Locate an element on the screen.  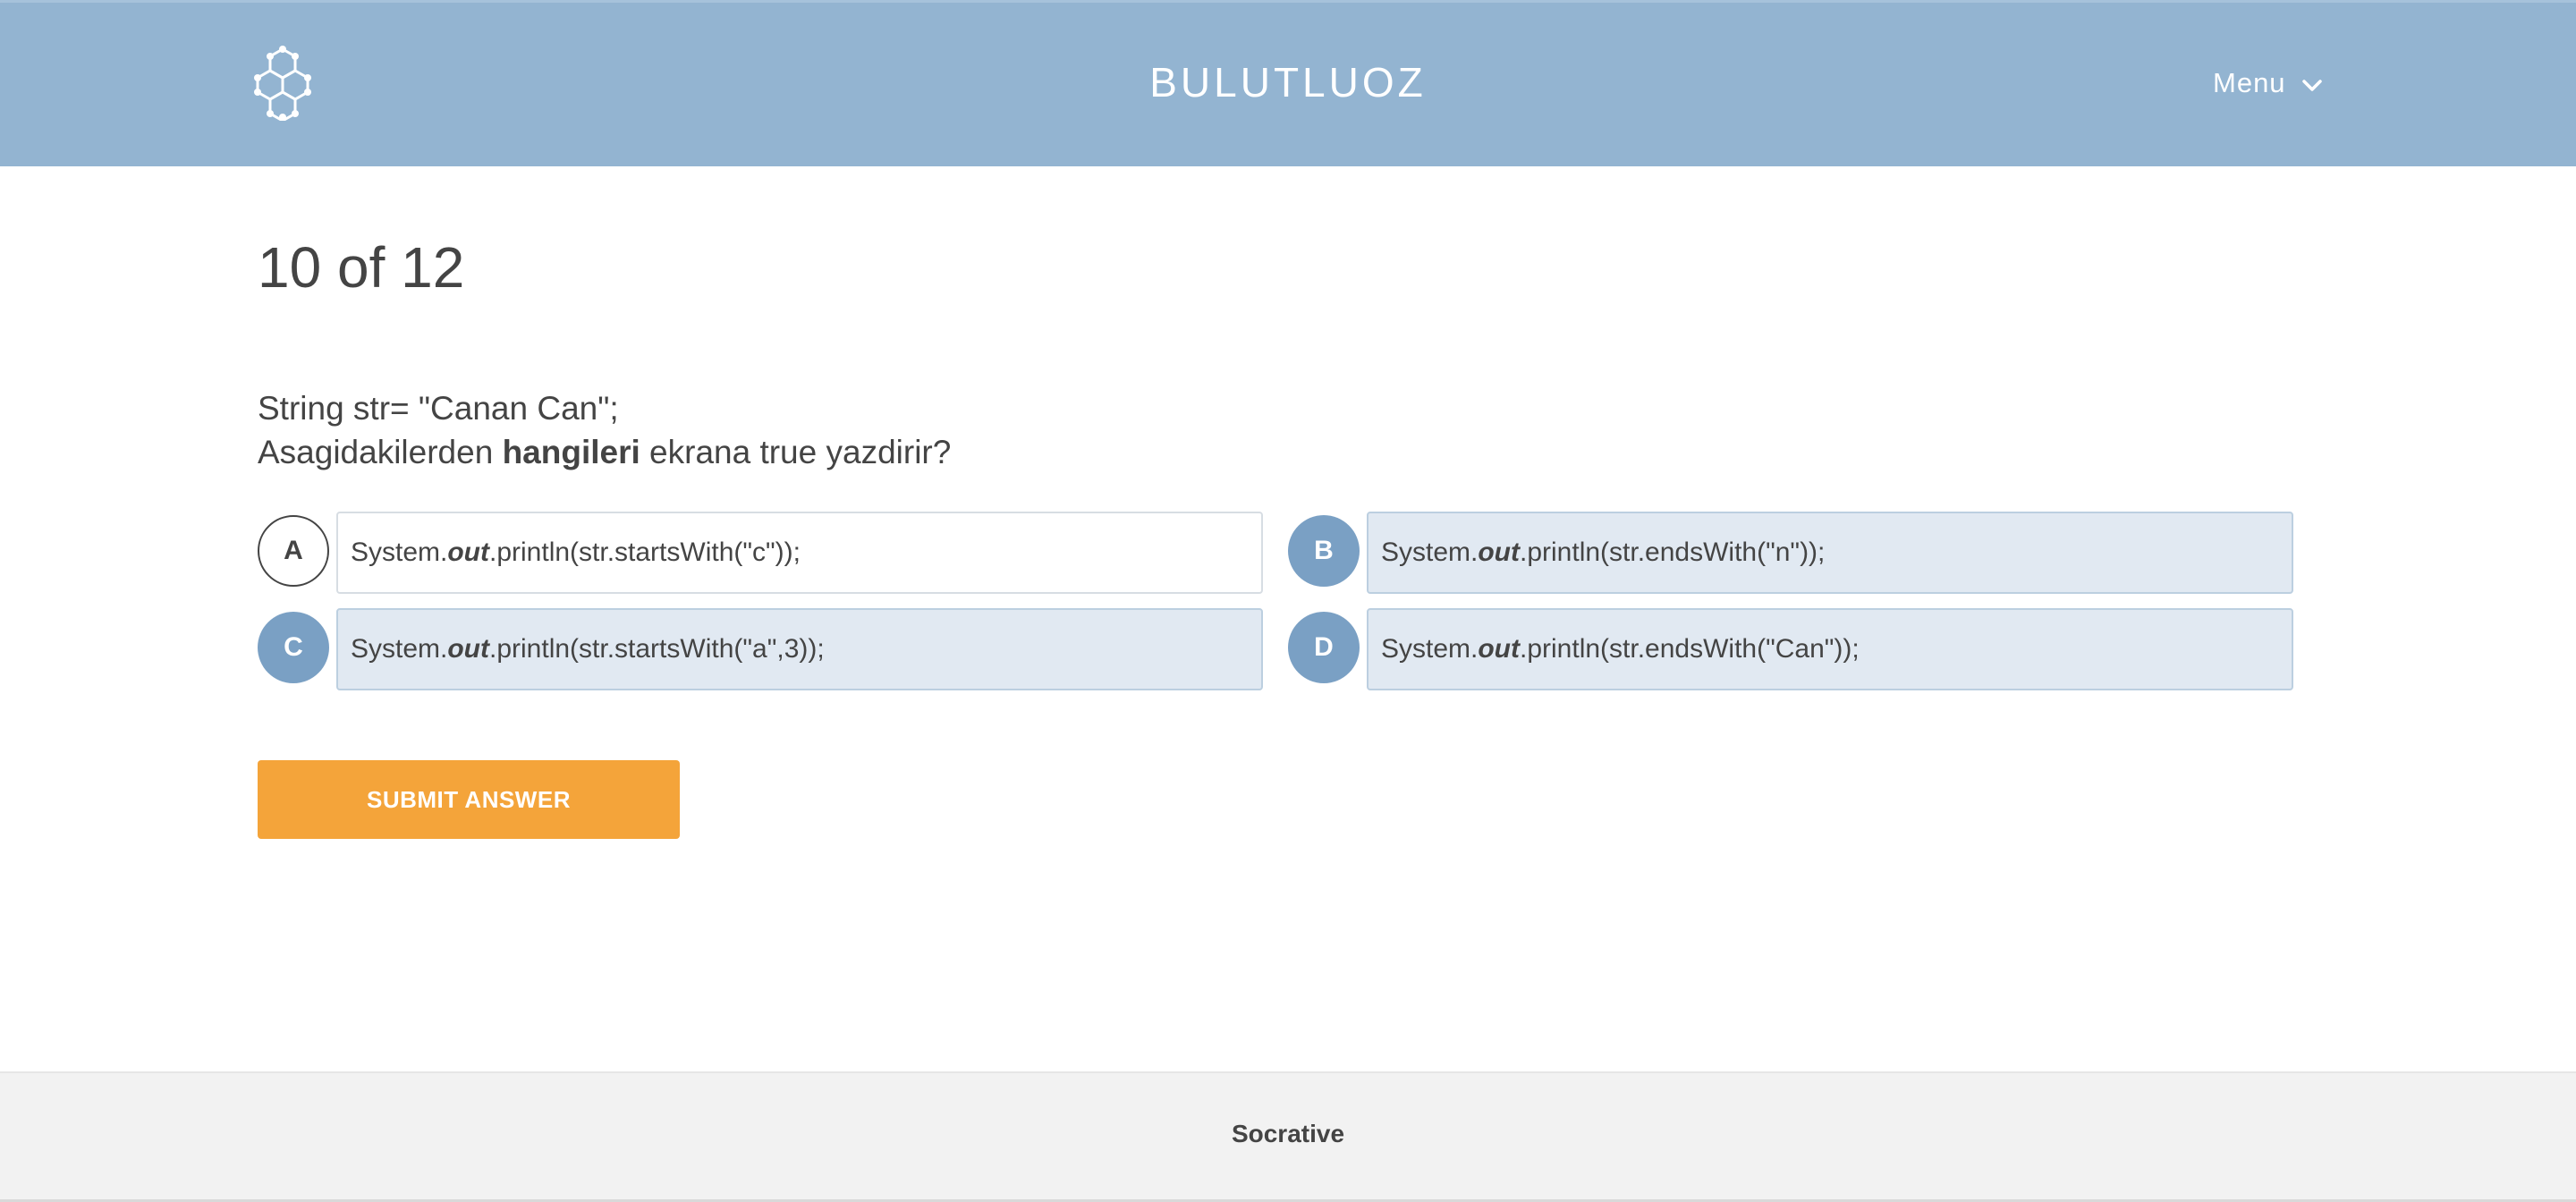
top-bar: BULUTLUOZ Menu is located at coordinates (1288, 83).